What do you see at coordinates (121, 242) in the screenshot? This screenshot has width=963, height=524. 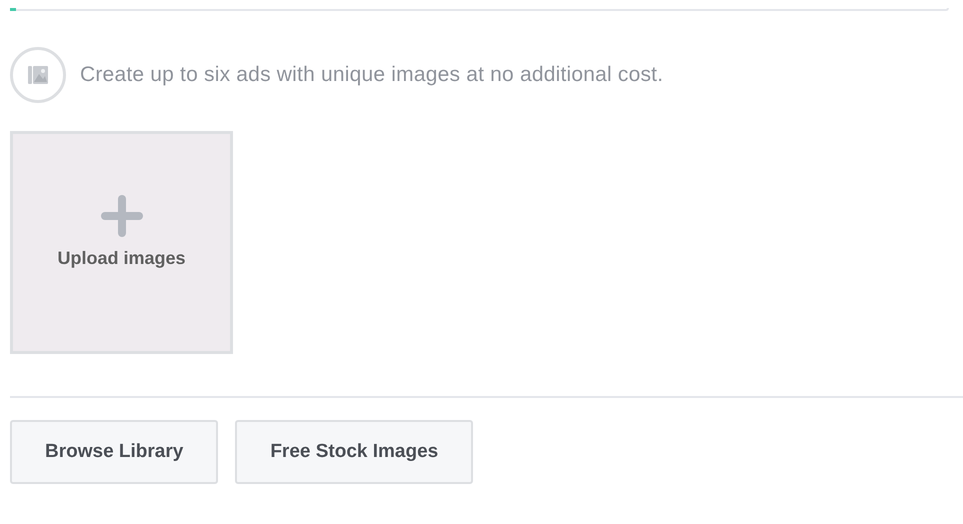 I see `upload-tile: Upload images` at bounding box center [121, 242].